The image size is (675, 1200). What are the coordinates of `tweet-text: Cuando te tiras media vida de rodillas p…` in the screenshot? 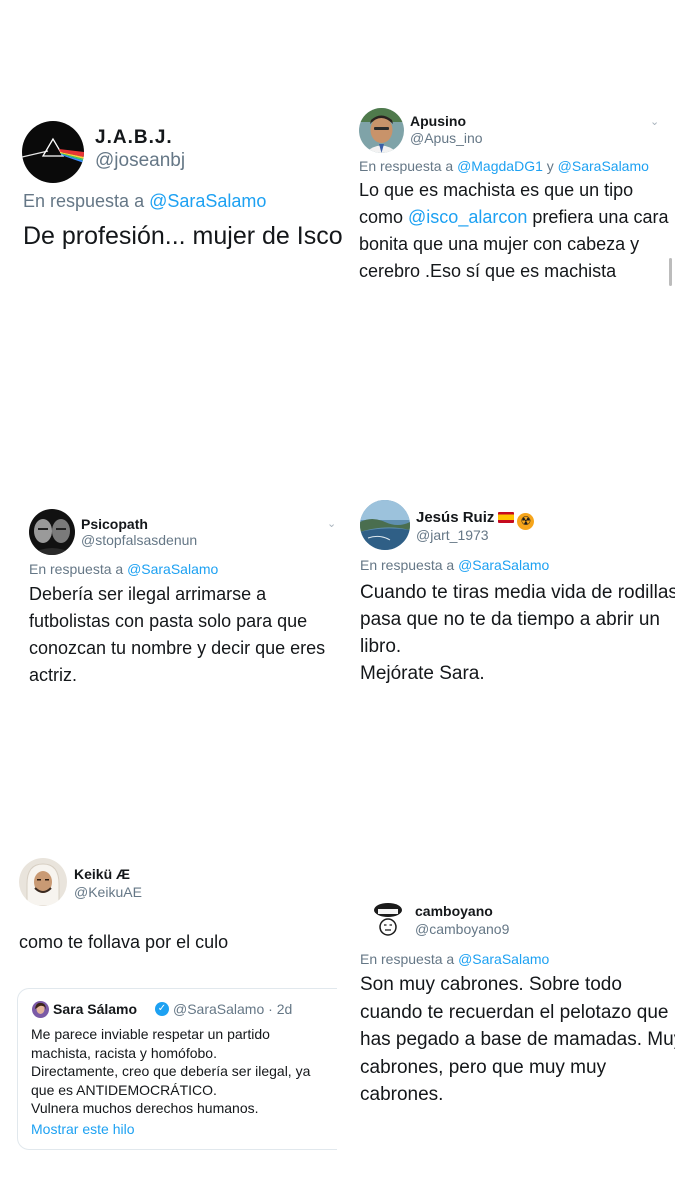 It's located at (517, 637).